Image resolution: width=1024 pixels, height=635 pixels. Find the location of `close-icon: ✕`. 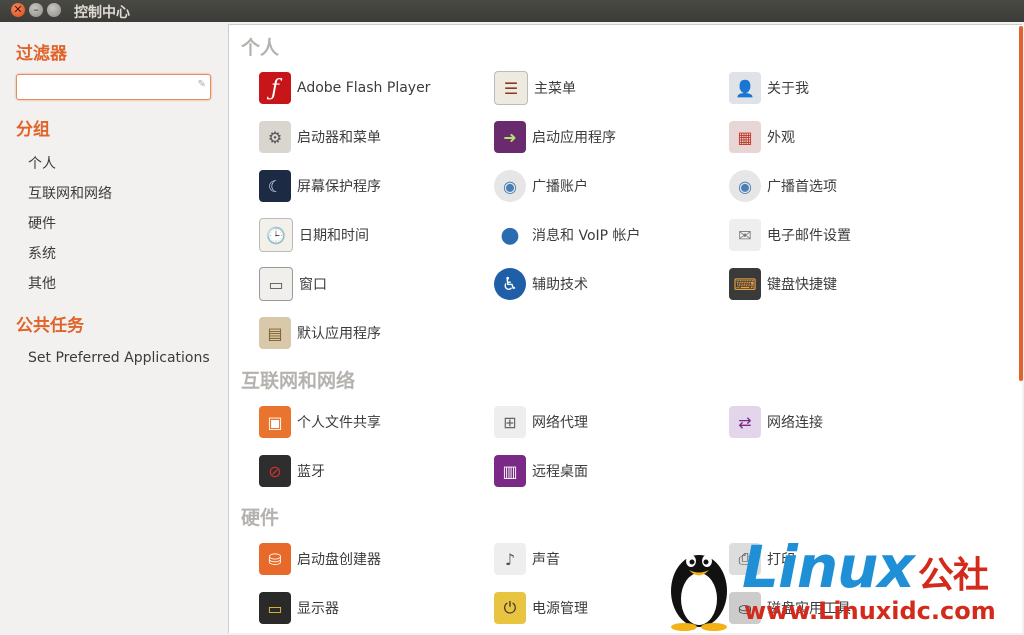

close-icon: ✕ is located at coordinates (18, 10).